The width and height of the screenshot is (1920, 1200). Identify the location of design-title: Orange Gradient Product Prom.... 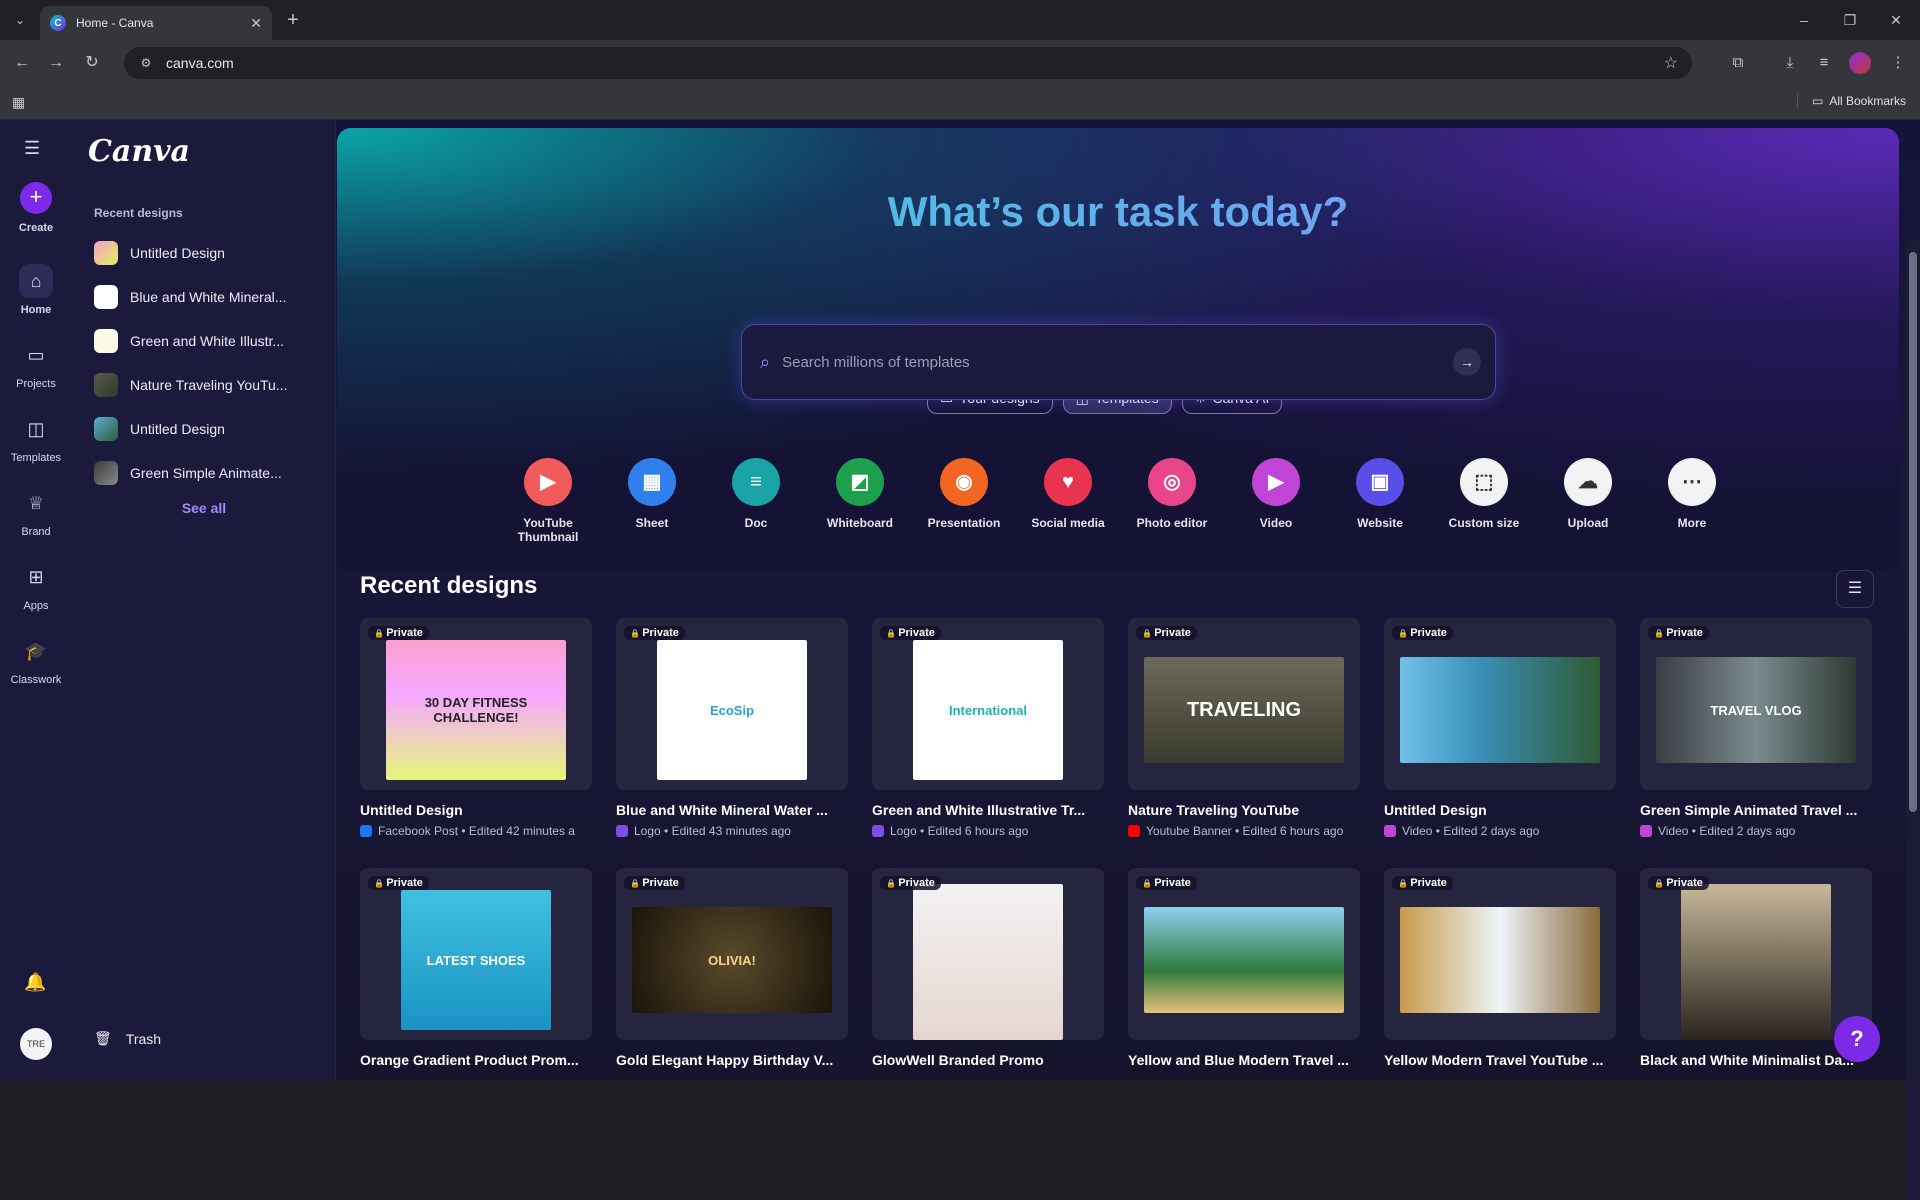
(476, 1060).